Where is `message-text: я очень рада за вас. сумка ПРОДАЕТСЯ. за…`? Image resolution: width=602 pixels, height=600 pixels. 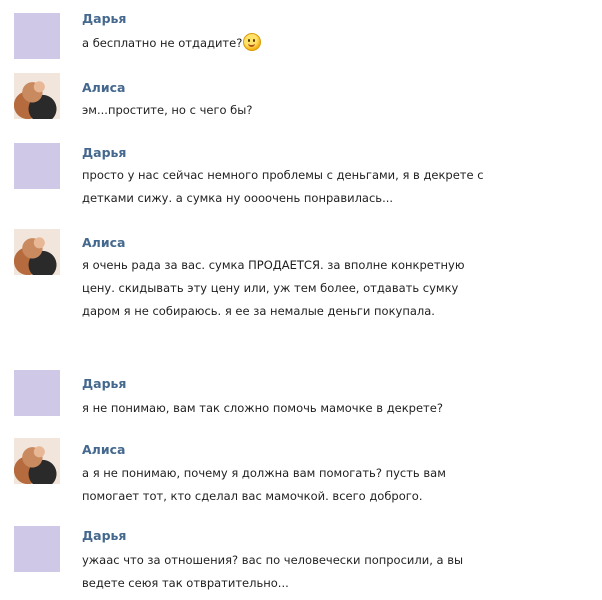 message-text: я очень рада за вас. сумка ПРОДАЕТСЯ. за… is located at coordinates (273, 288).